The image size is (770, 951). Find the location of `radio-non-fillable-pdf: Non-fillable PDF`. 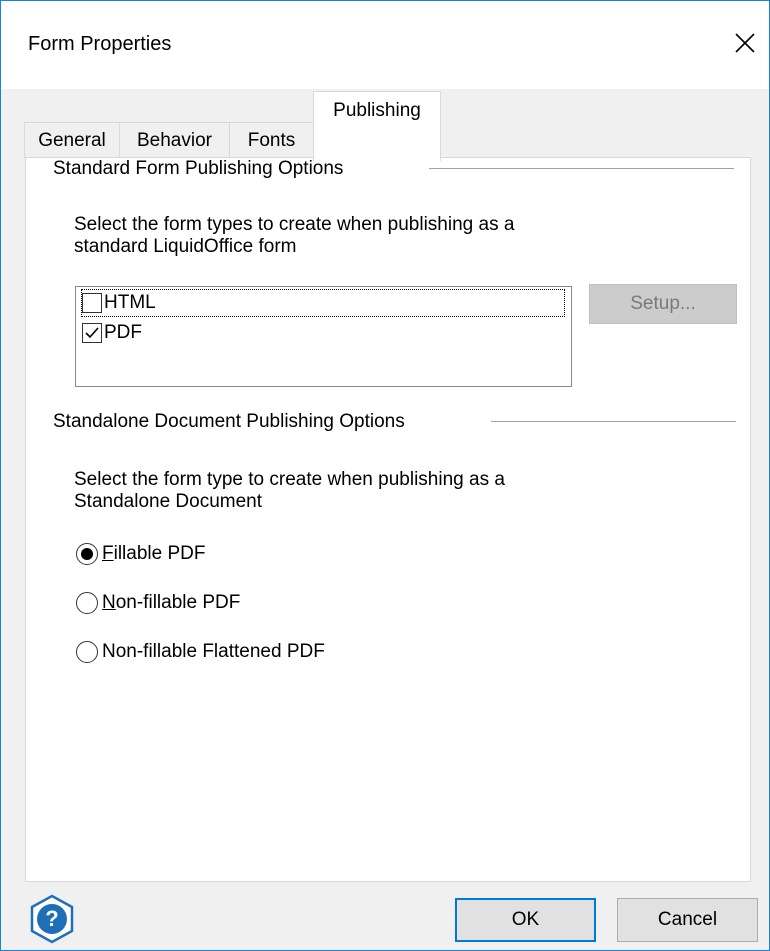

radio-non-fillable-pdf: Non-fillable PDF is located at coordinates (158, 603).